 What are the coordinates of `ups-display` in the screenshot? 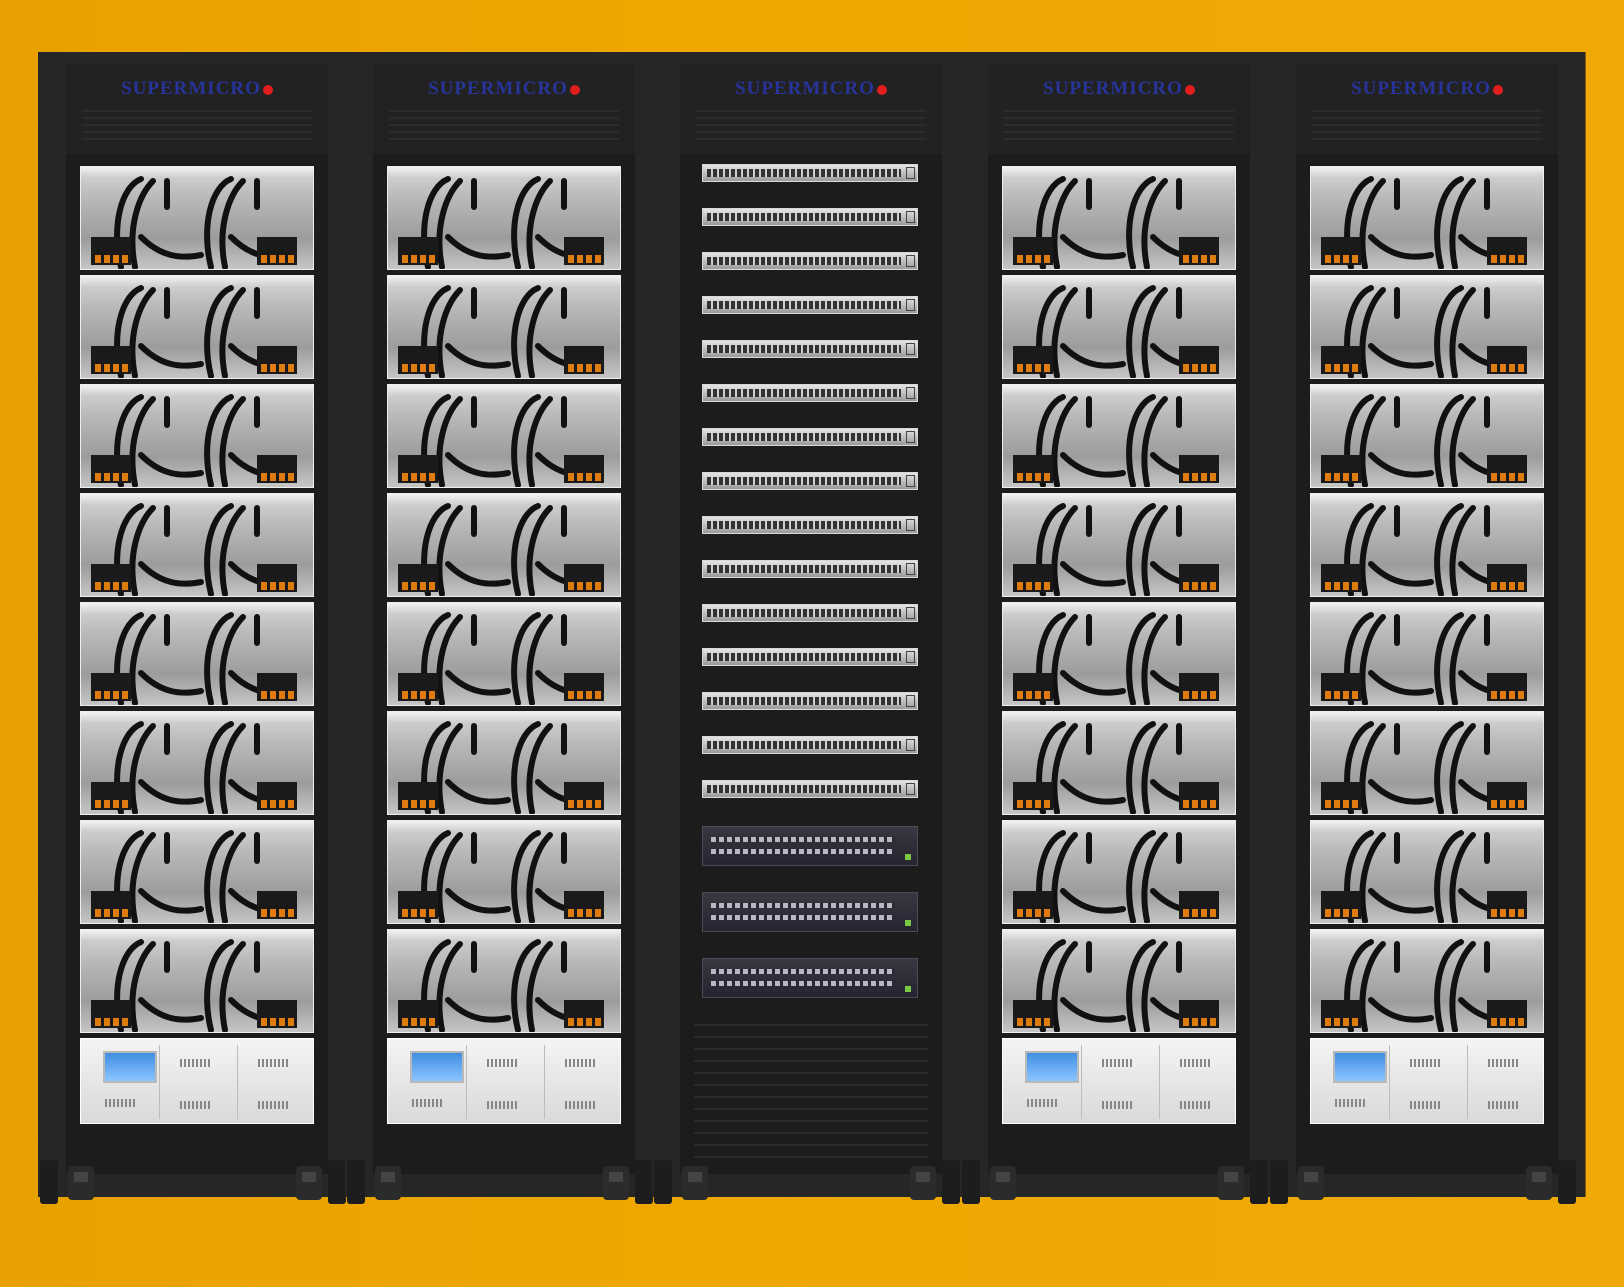 It's located at (130, 1067).